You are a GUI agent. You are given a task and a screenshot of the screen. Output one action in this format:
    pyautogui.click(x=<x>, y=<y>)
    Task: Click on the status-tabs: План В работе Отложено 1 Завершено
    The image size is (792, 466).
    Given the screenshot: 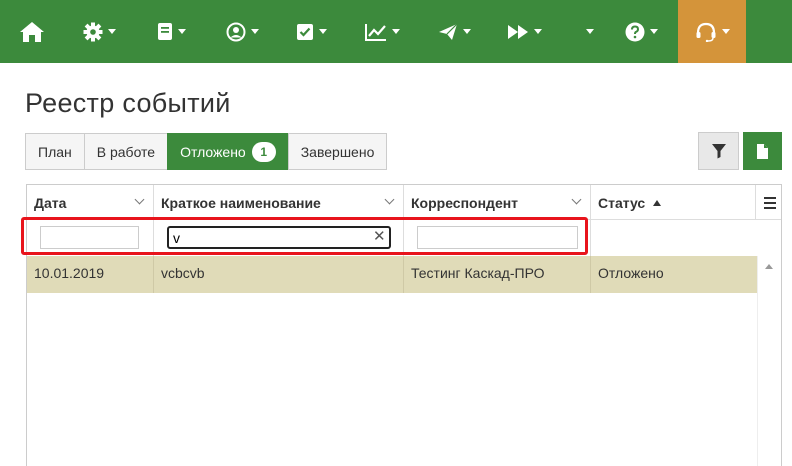 What is the action you would take?
    pyautogui.click(x=206, y=151)
    